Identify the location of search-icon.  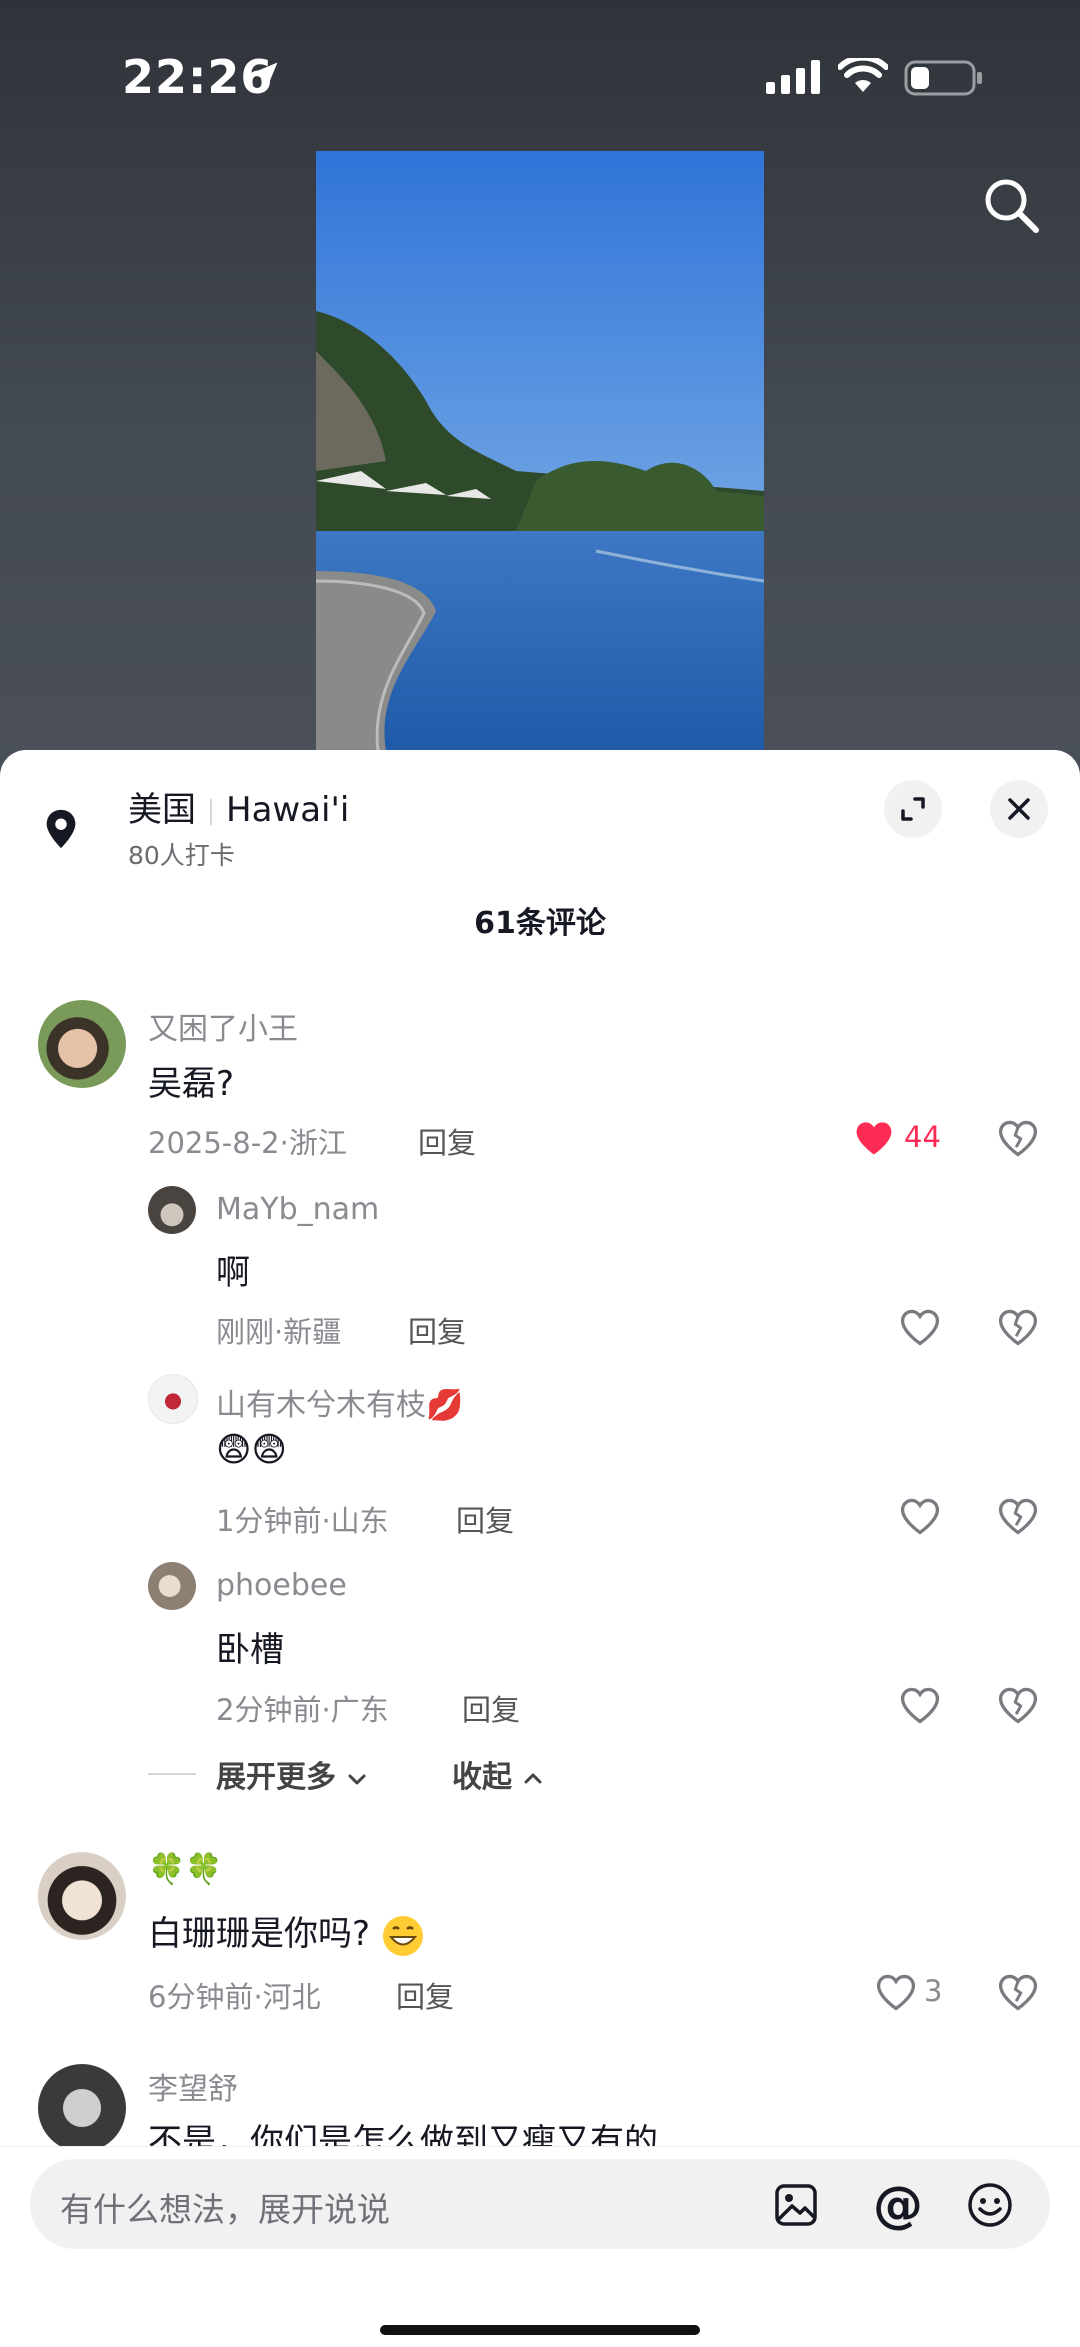
(1012, 206).